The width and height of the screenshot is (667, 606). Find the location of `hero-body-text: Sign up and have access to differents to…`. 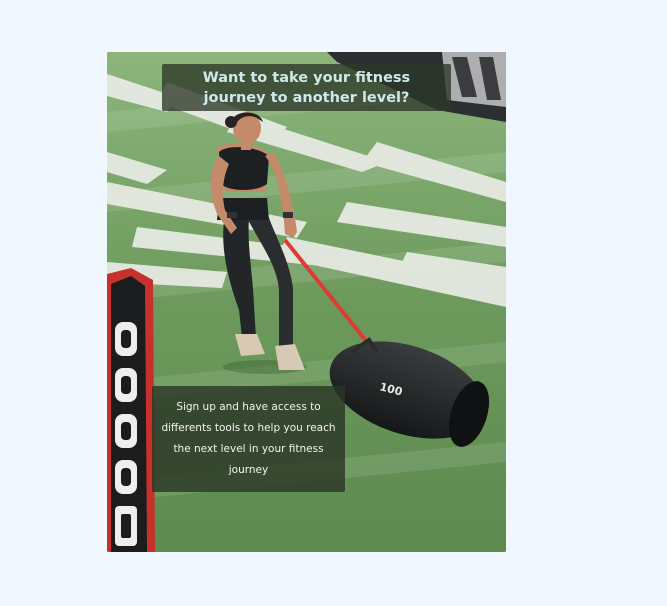

hero-body-text: Sign up and have access to differents to… is located at coordinates (248, 438).